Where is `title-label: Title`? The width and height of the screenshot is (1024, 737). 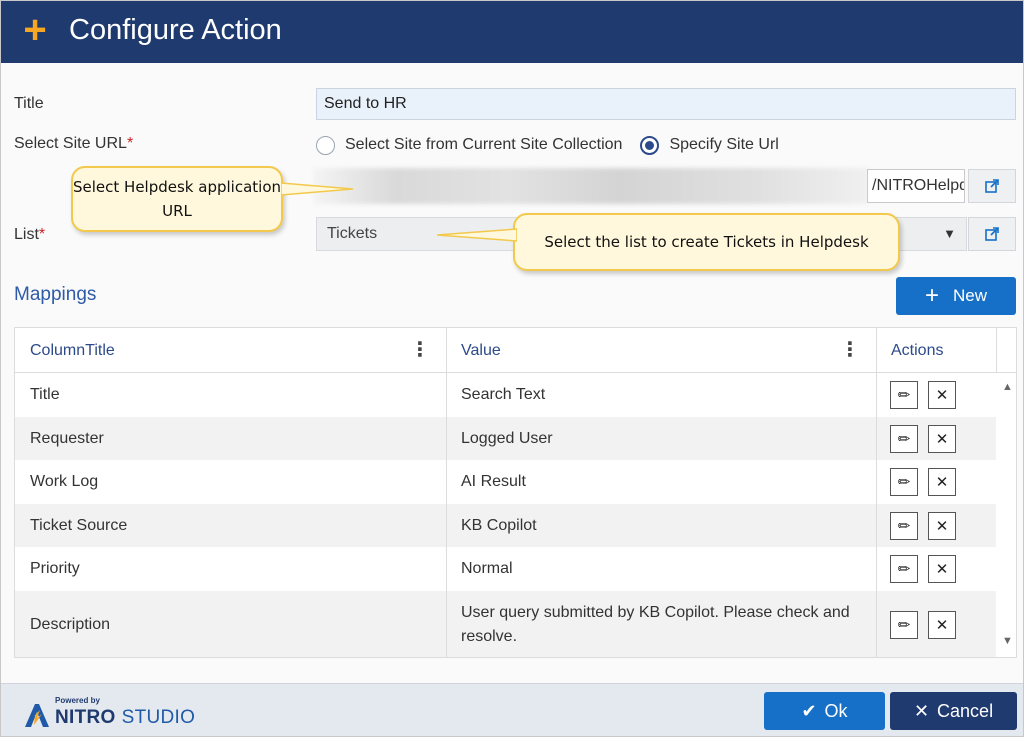
title-label: Title is located at coordinates (29, 103).